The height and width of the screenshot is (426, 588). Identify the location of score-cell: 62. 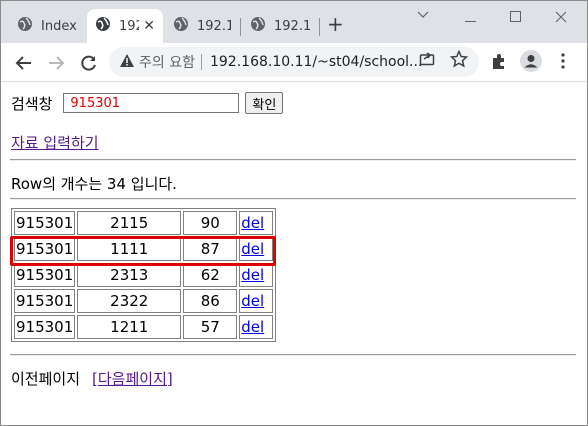
(210, 275).